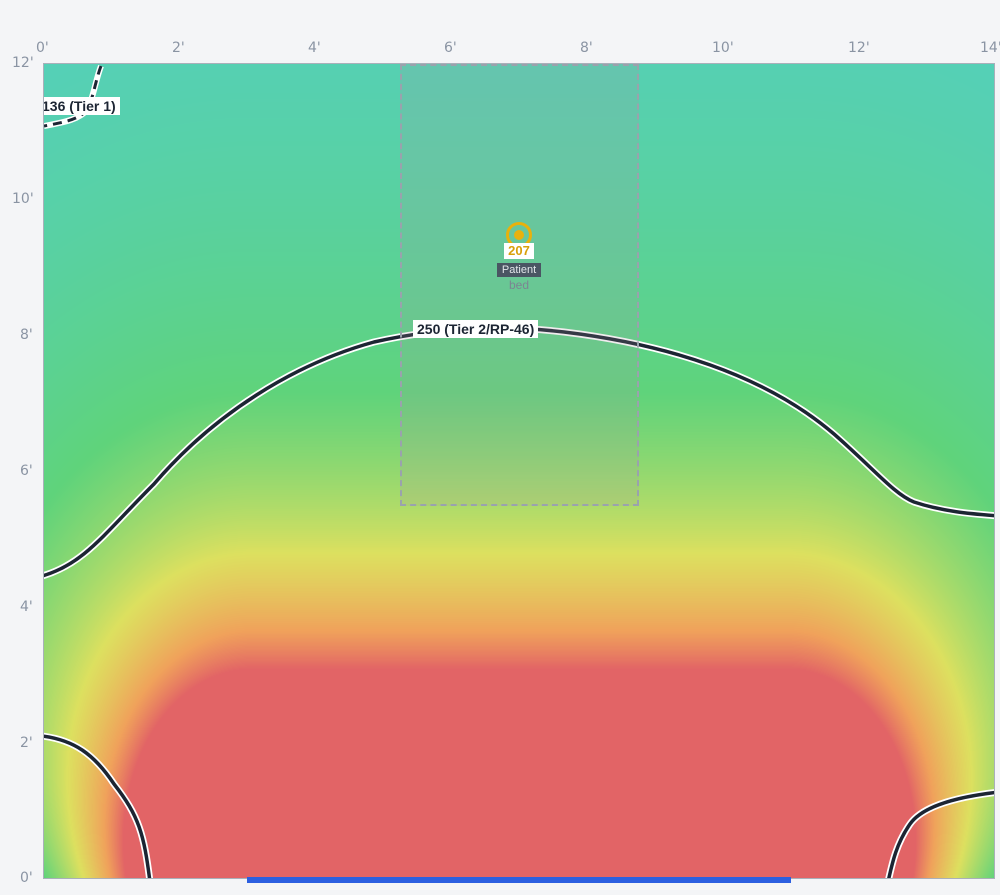 This screenshot has width=1000, height=895. What do you see at coordinates (450, 48) in the screenshot?
I see `x-tick-label: 6'` at bounding box center [450, 48].